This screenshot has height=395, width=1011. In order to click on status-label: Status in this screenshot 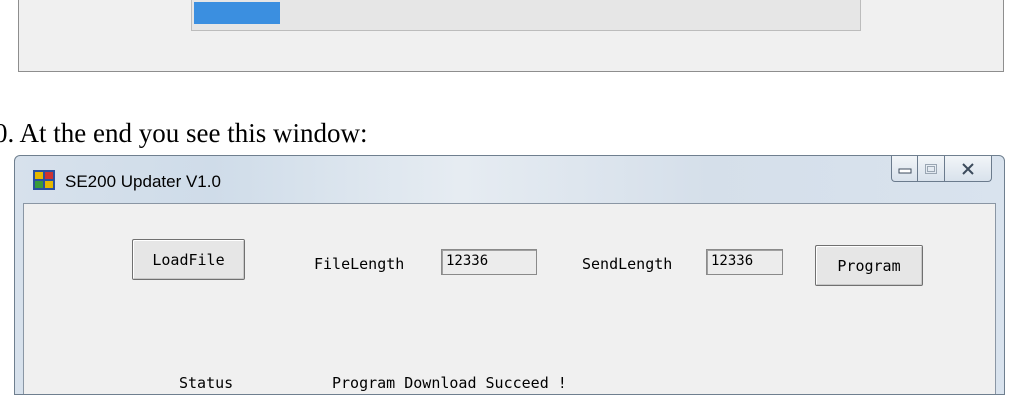, I will do `click(206, 383)`.